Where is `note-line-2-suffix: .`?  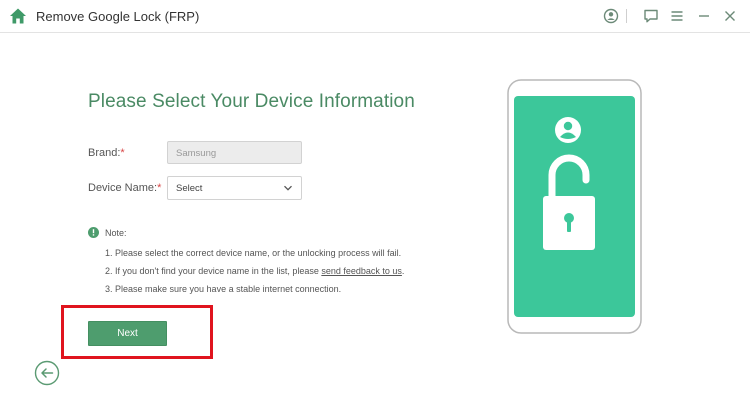 note-line-2-suffix: . is located at coordinates (403, 271).